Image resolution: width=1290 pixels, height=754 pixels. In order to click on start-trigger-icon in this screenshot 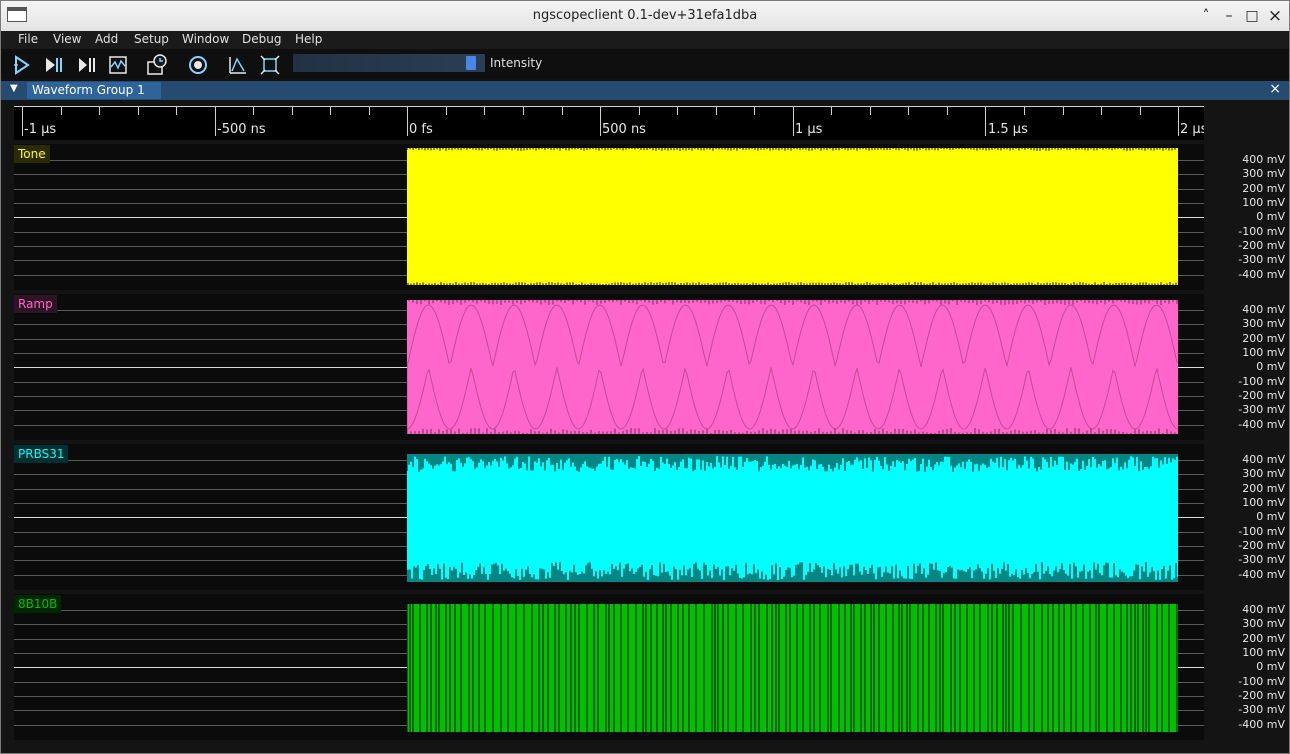, I will do `click(22, 65)`.